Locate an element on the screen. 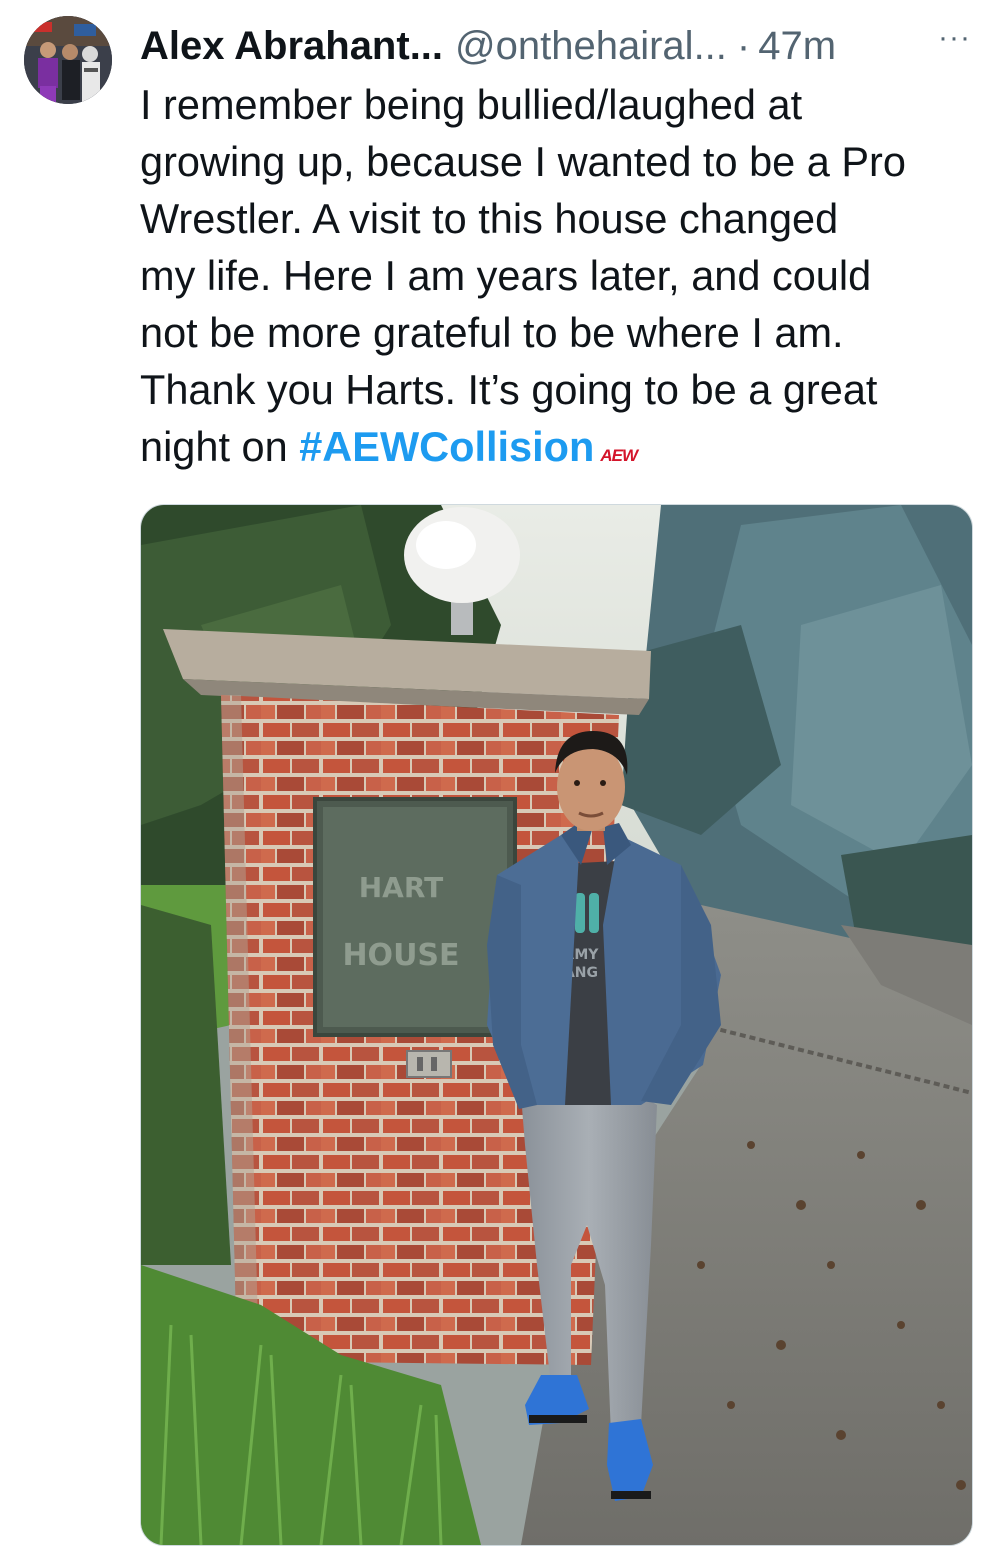 Image resolution: width=1007 pixels, height=1546 pixels. sign-line-house: HOUSE is located at coordinates (400, 955).